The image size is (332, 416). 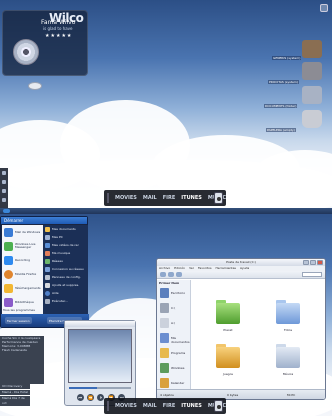 What do you see at coordinates (100, 388) in the screenshot?
I see `media-progress-bar` at bounding box center [100, 388].